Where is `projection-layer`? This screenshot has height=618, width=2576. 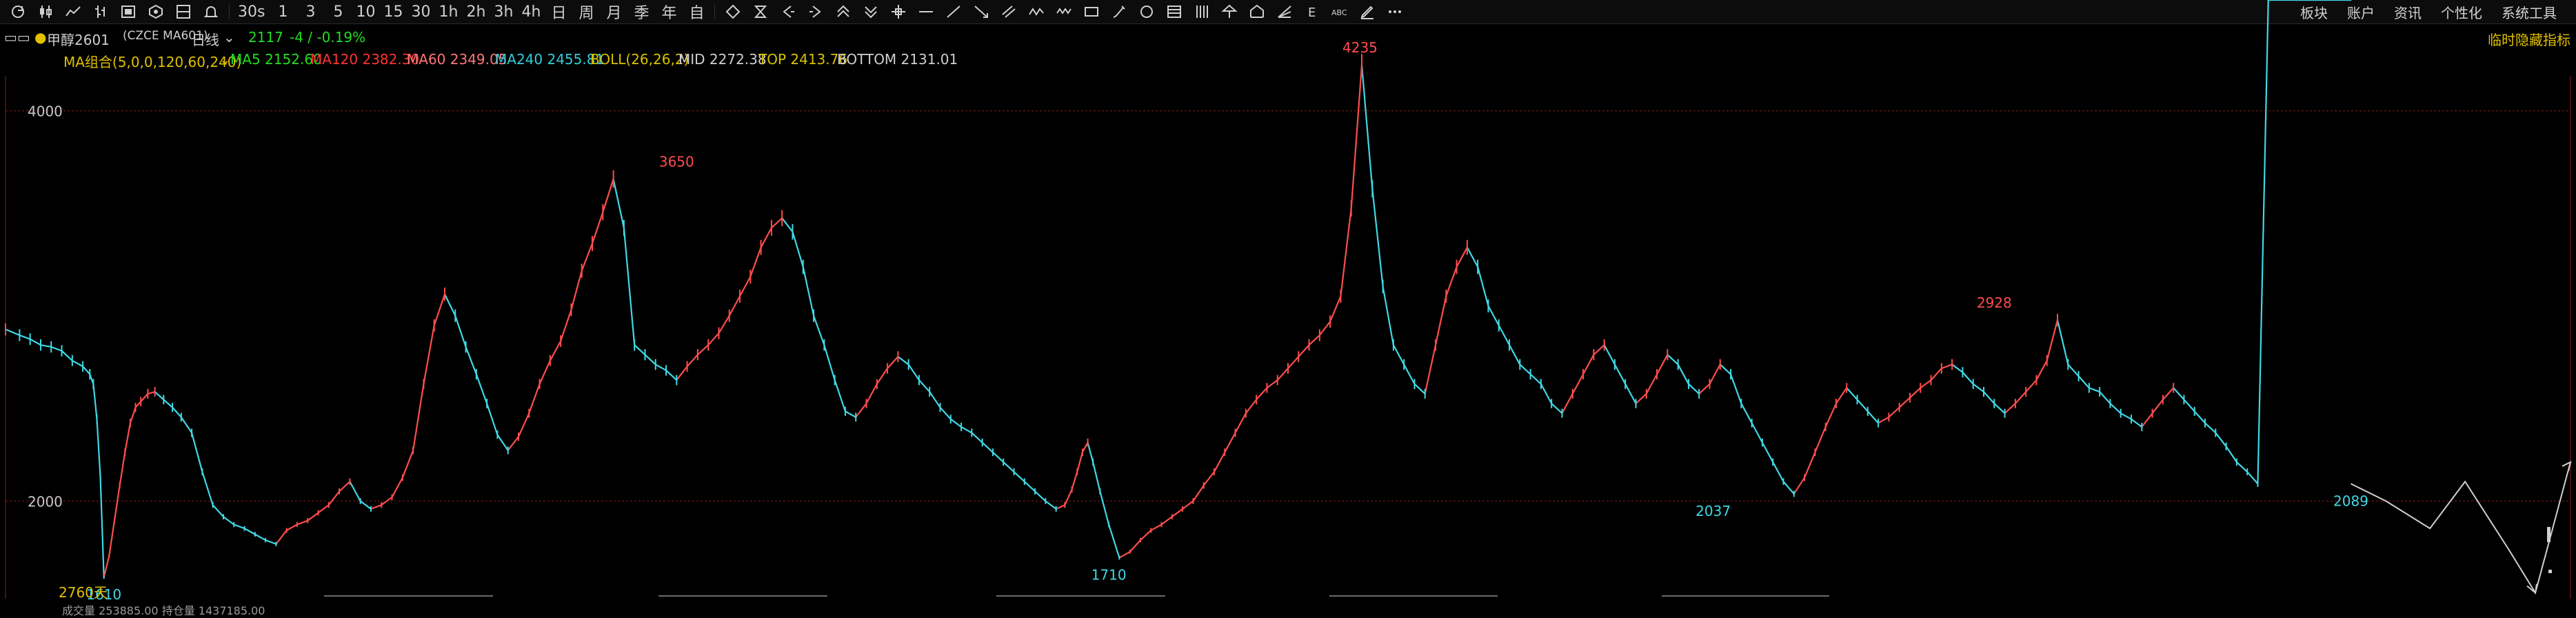
projection-layer is located at coordinates (2461, 528).